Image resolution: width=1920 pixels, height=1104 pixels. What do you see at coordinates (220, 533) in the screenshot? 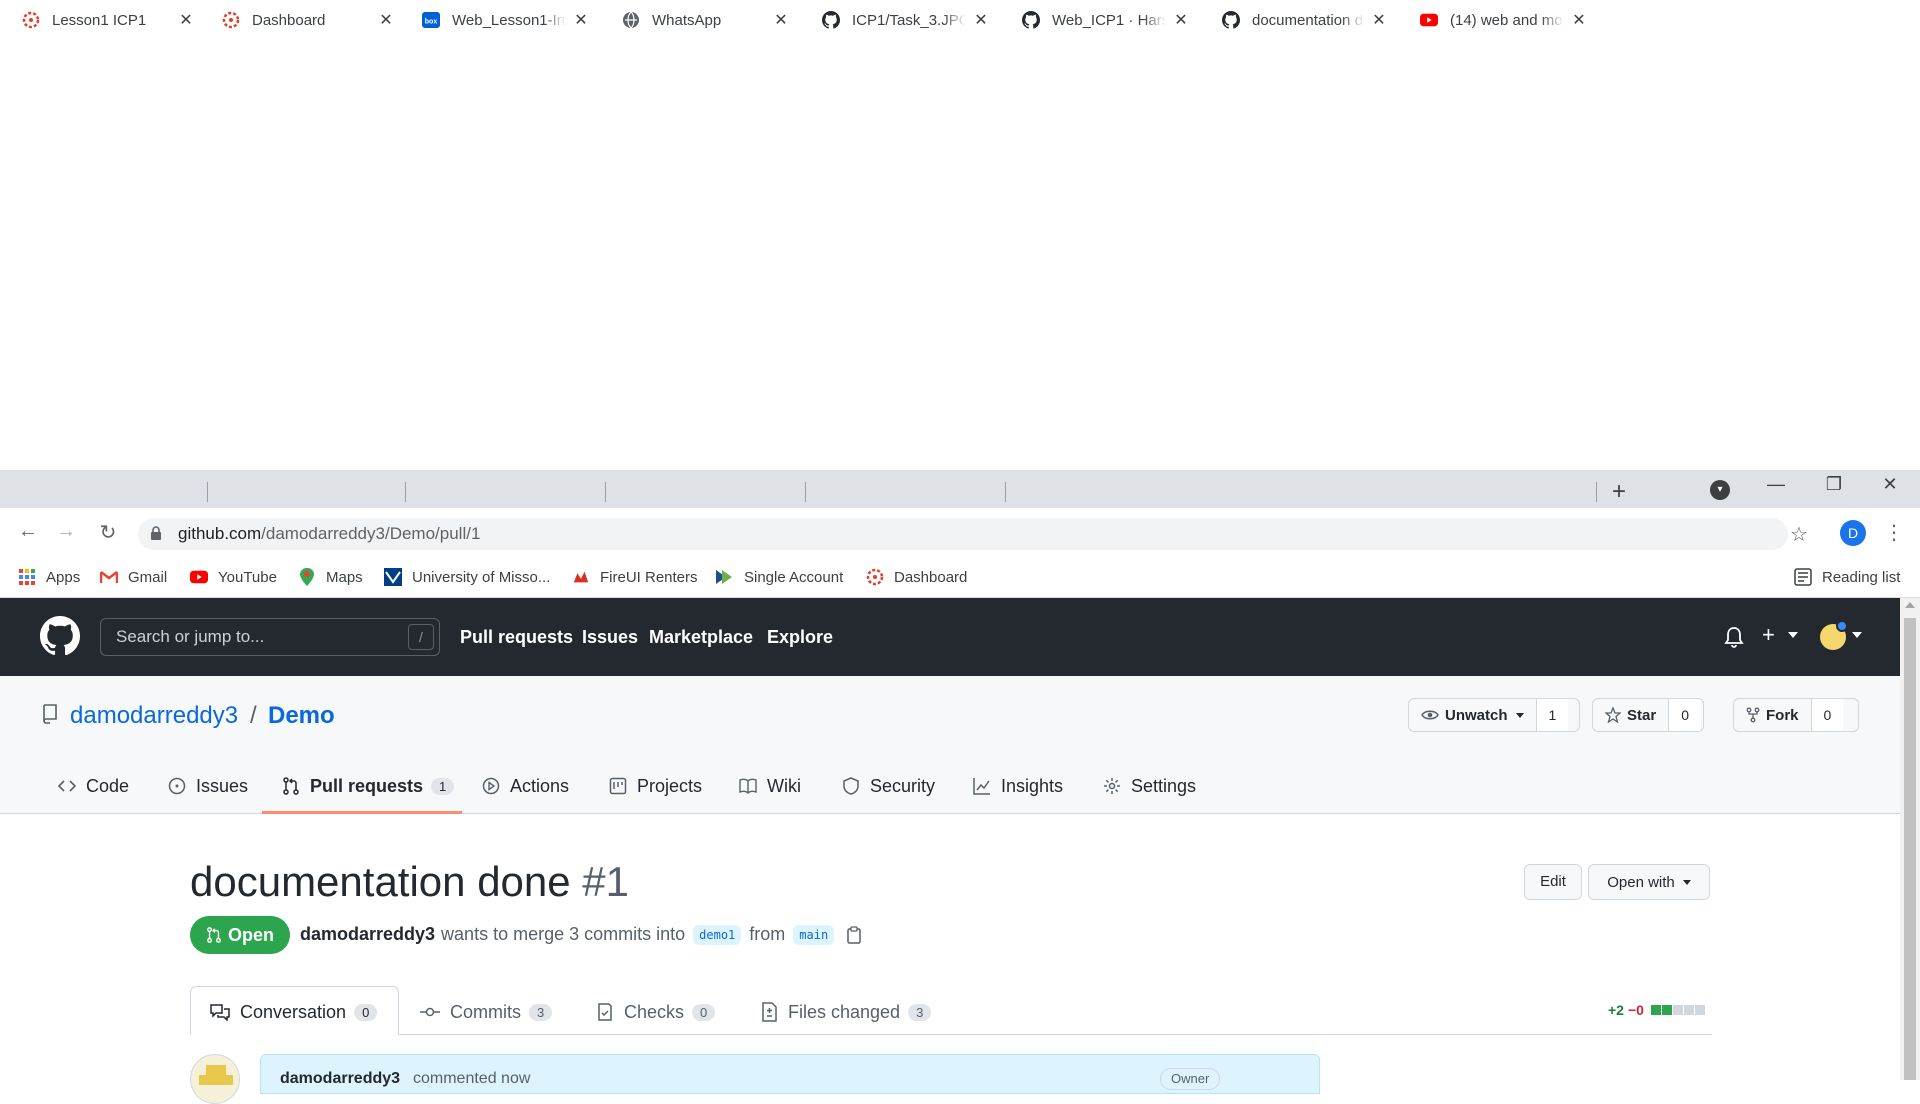
I see `url-host: github.com` at bounding box center [220, 533].